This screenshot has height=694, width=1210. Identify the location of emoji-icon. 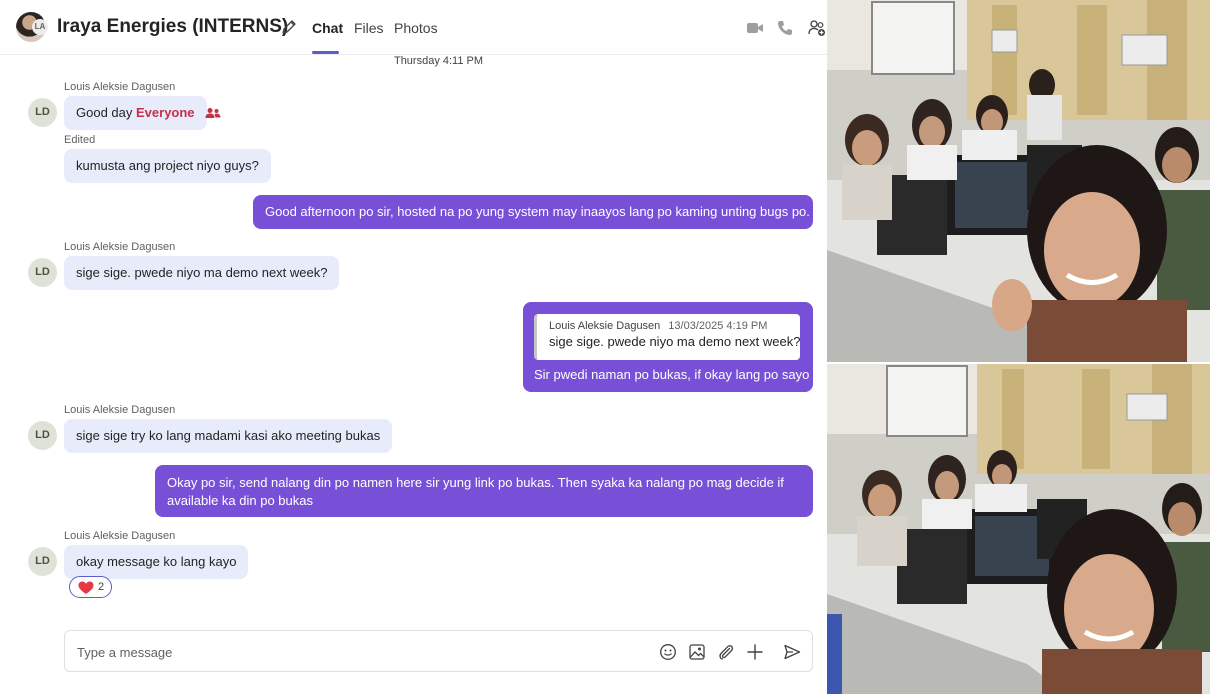
(668, 652).